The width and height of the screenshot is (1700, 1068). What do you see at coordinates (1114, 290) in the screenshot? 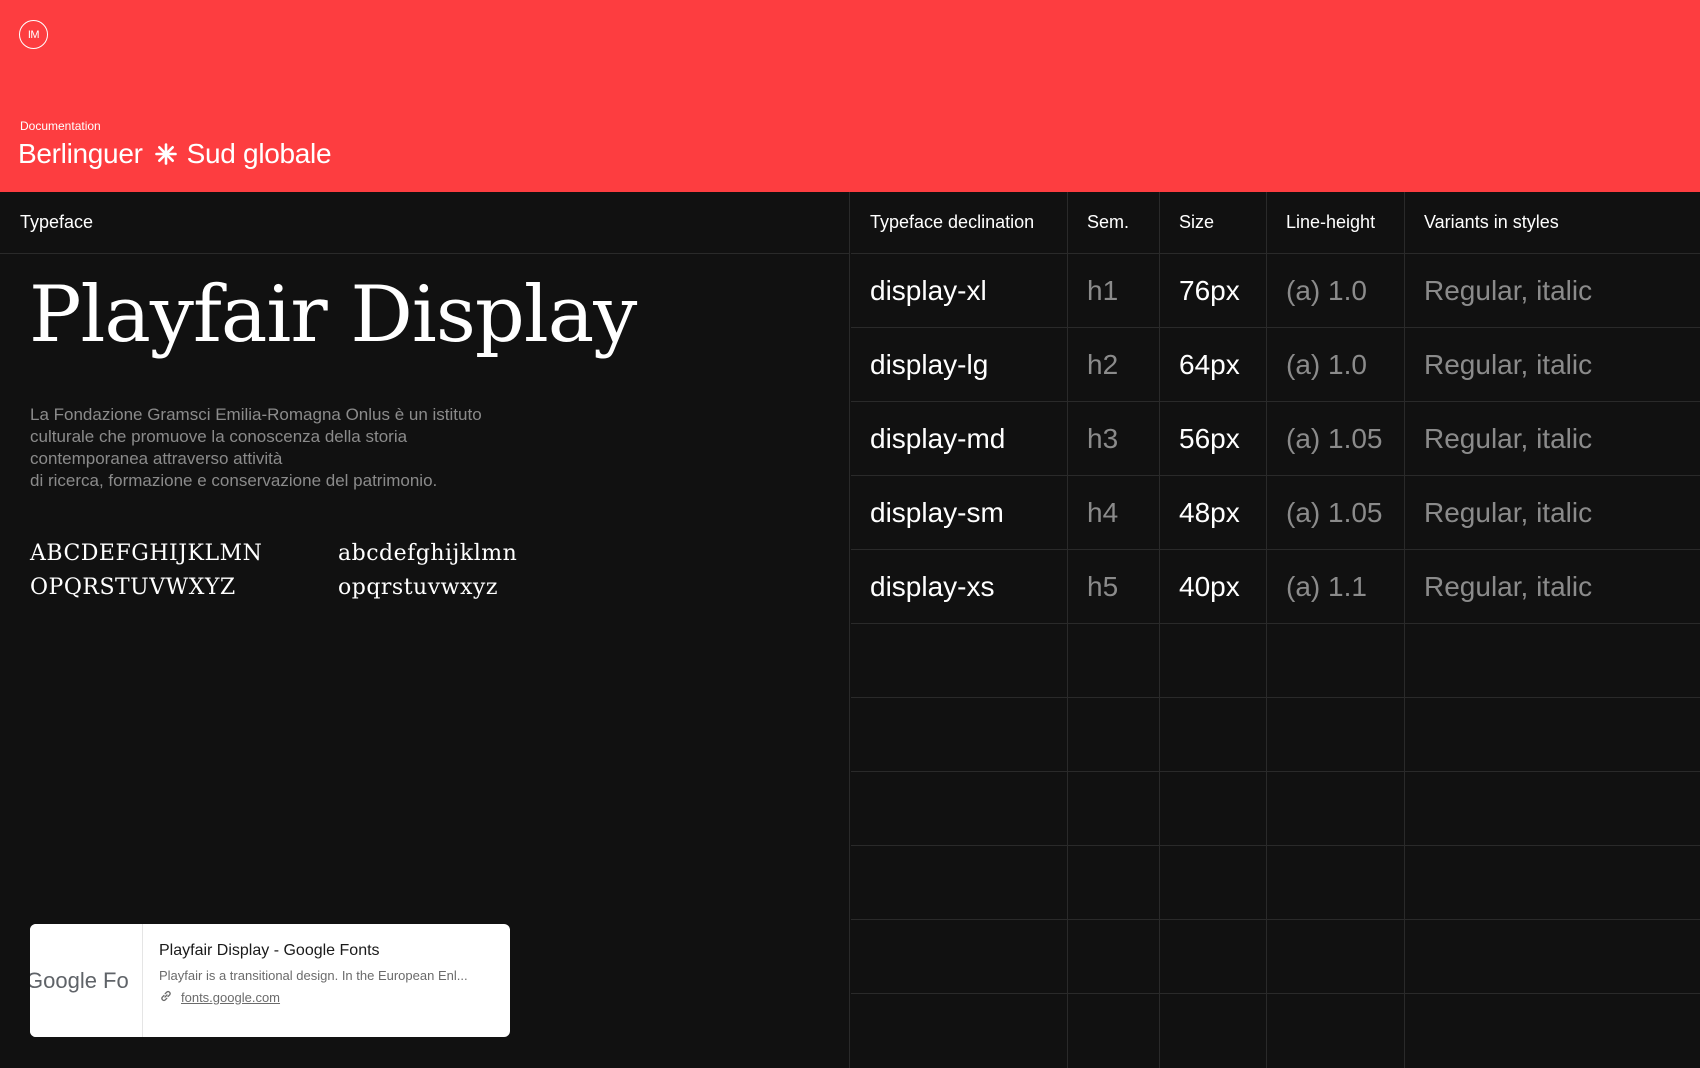
I see `semantic-cell: h1` at bounding box center [1114, 290].